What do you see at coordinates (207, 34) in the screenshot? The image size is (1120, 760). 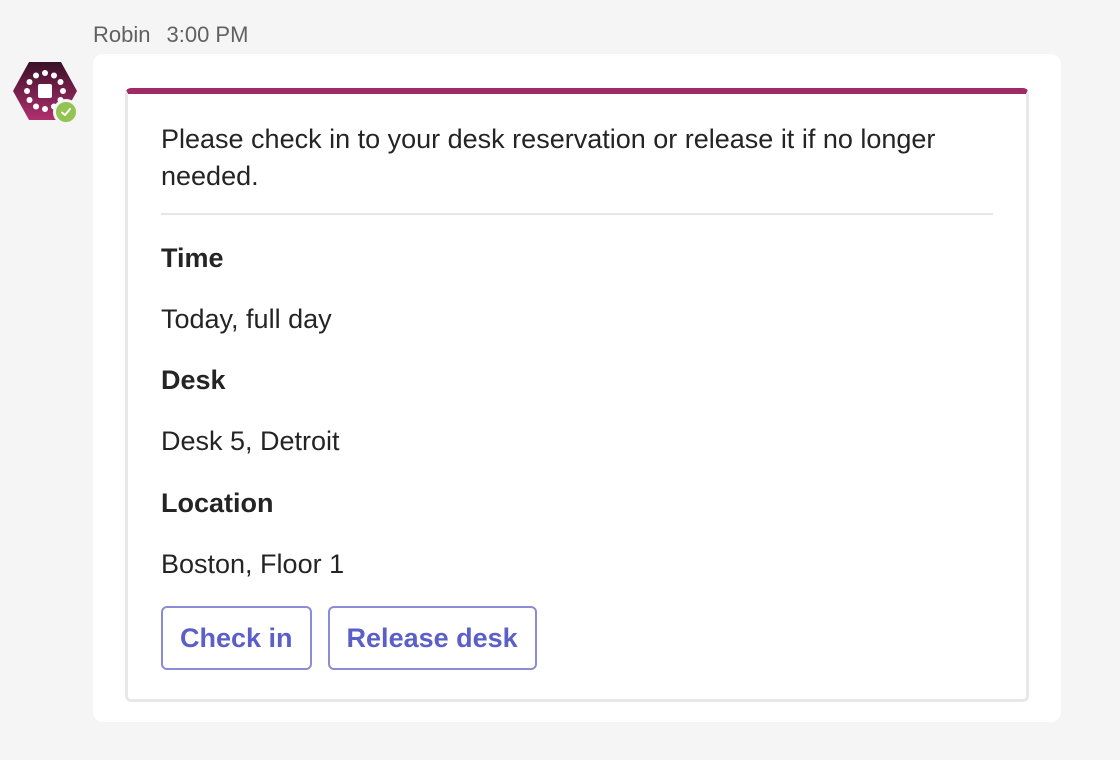 I see `message-timestamp: 3:00 PM` at bounding box center [207, 34].